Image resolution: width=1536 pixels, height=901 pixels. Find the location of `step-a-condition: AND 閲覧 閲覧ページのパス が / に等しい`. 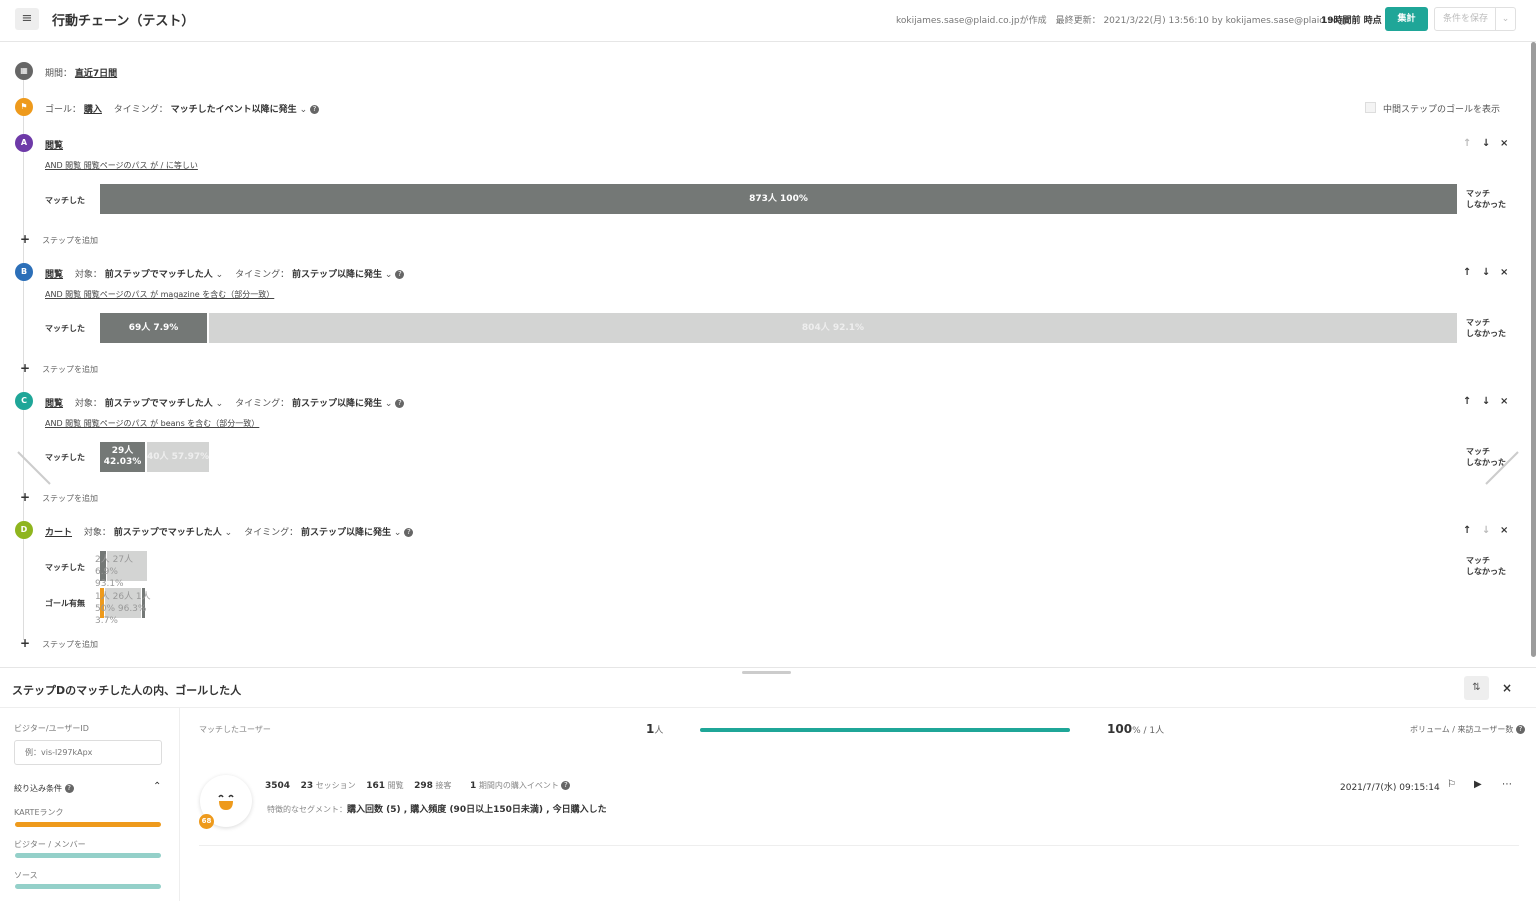

step-a-condition: AND 閲覧 閲覧ページのパス が / に等しい is located at coordinates (121, 165).